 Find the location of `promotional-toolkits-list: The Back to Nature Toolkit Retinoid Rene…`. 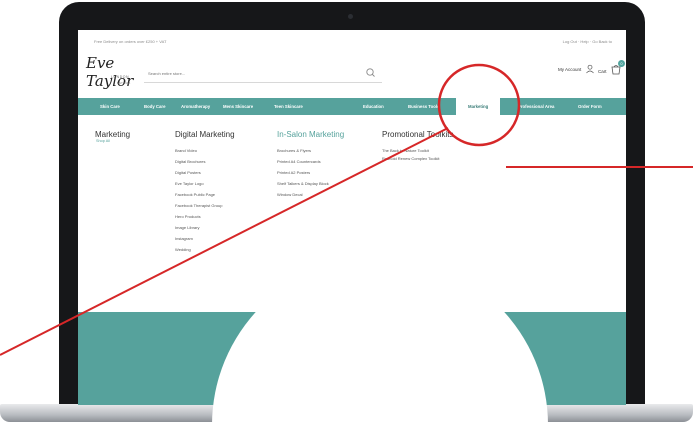

promotional-toolkits-list: The Back to Nature Toolkit Retinoid Rene… is located at coordinates (417, 153).